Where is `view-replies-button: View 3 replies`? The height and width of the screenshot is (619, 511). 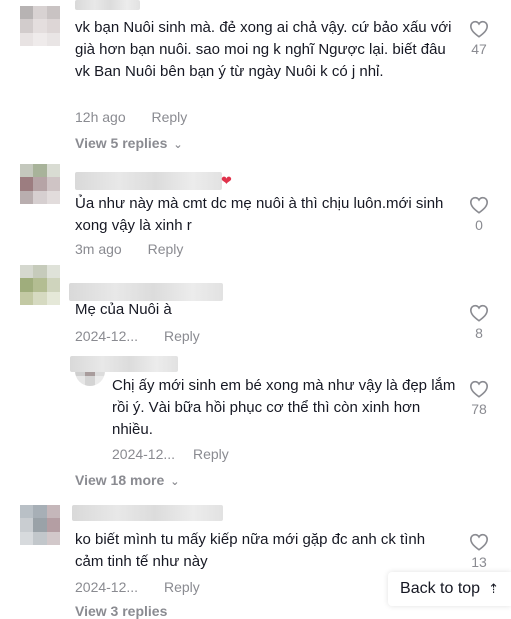
view-replies-button: View 3 replies is located at coordinates (121, 611).